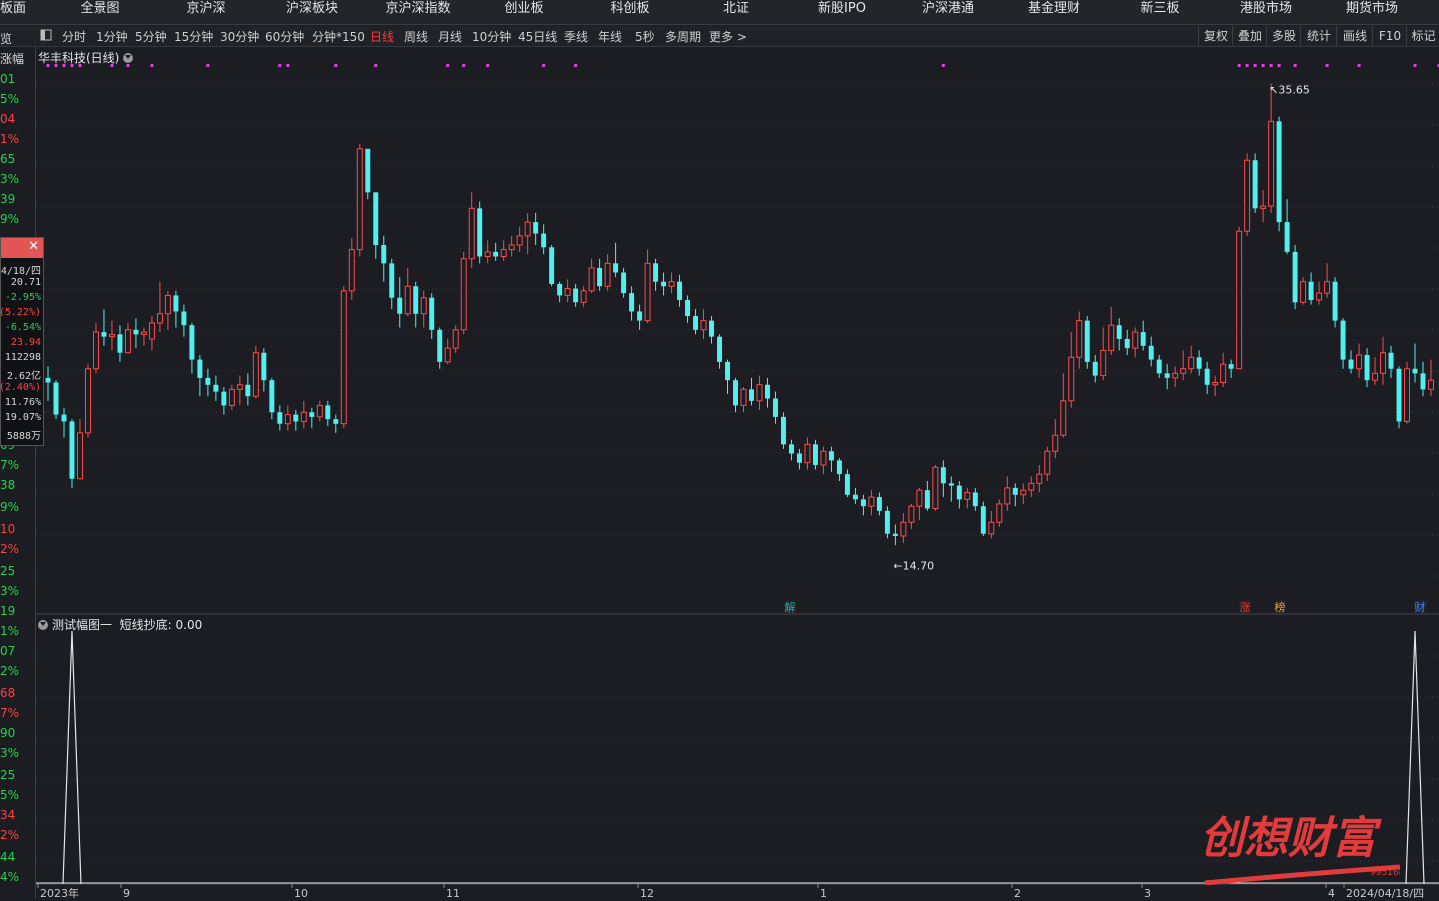  What do you see at coordinates (537, 36) in the screenshot?
I see `period-tab: 45日线` at bounding box center [537, 36].